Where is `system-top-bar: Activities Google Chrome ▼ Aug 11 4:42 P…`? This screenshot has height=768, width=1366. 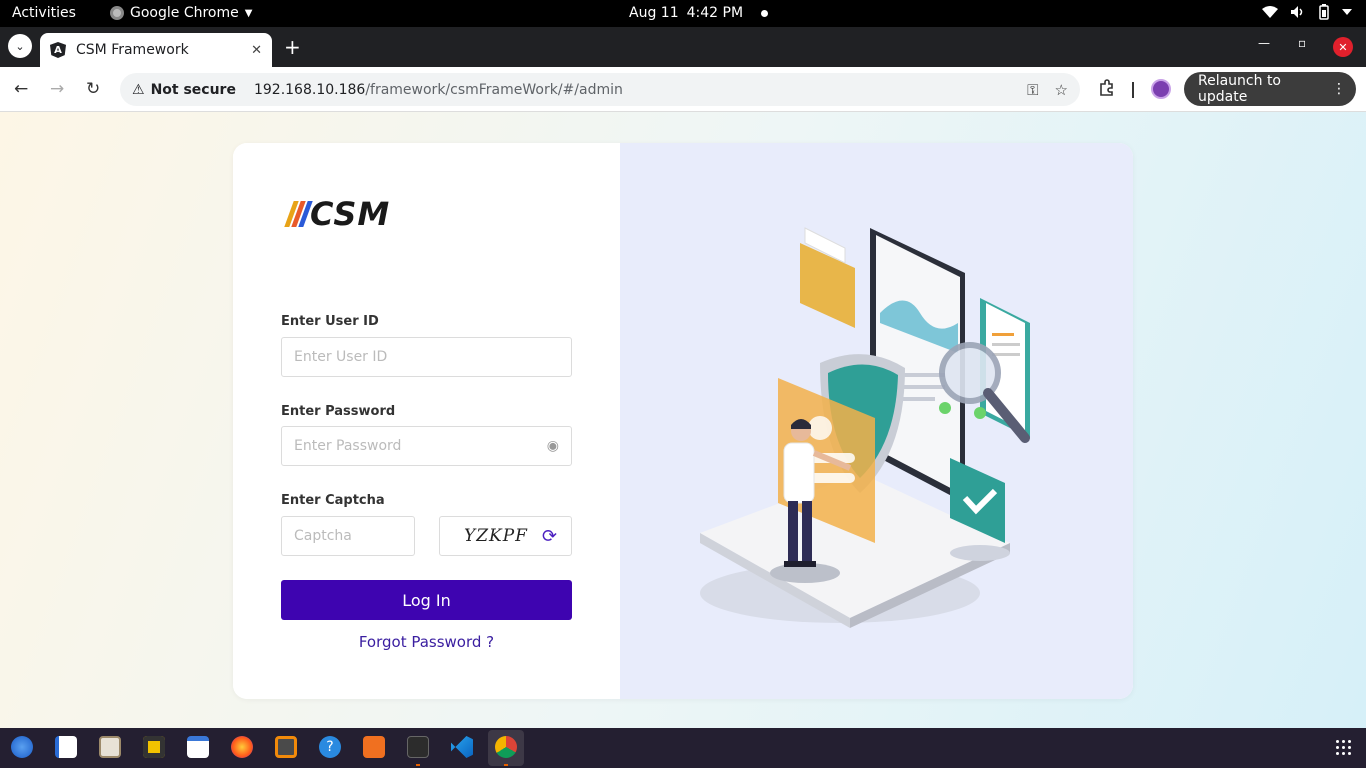
system-top-bar: Activities Google Chrome ▼ Aug 11 4:42 P… is located at coordinates (683, 13).